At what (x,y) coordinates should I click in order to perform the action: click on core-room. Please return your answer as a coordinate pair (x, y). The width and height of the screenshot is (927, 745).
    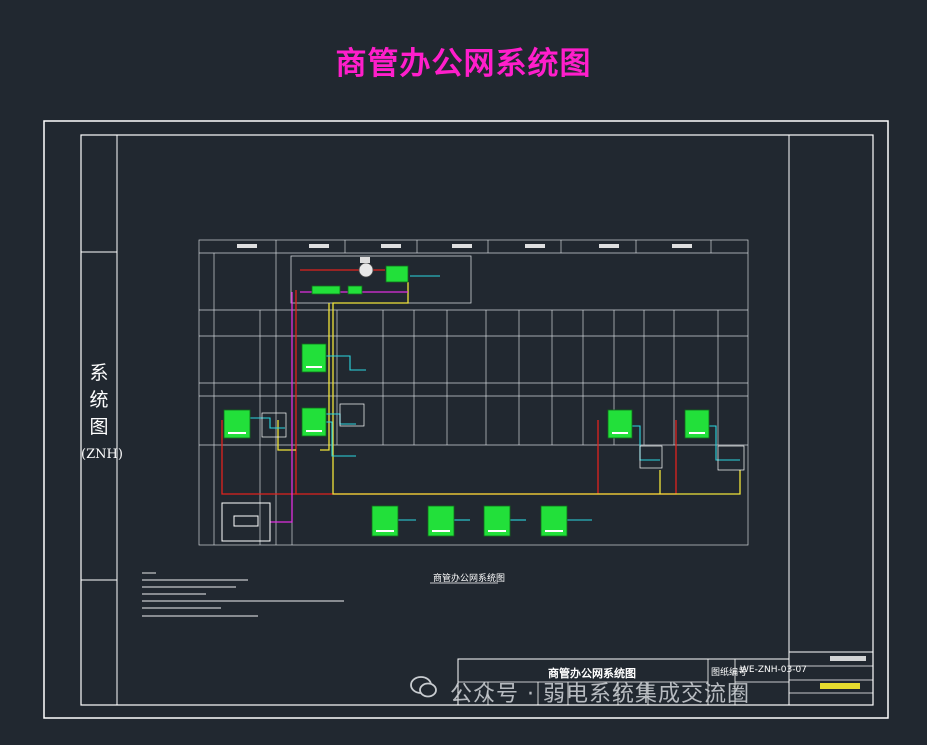
    Looking at the image, I should click on (381, 279).